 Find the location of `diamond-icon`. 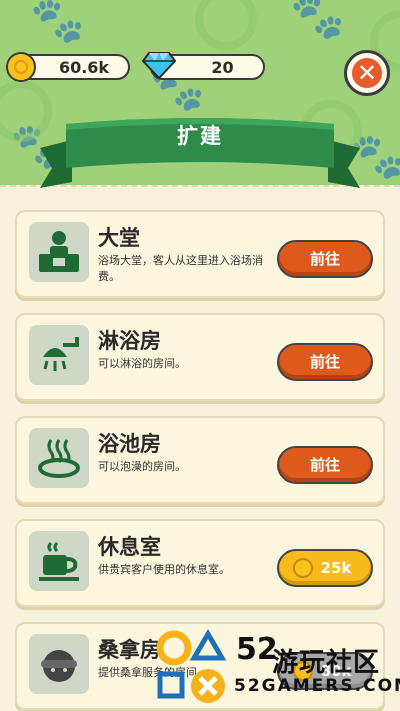

diamond-icon is located at coordinates (159, 66).